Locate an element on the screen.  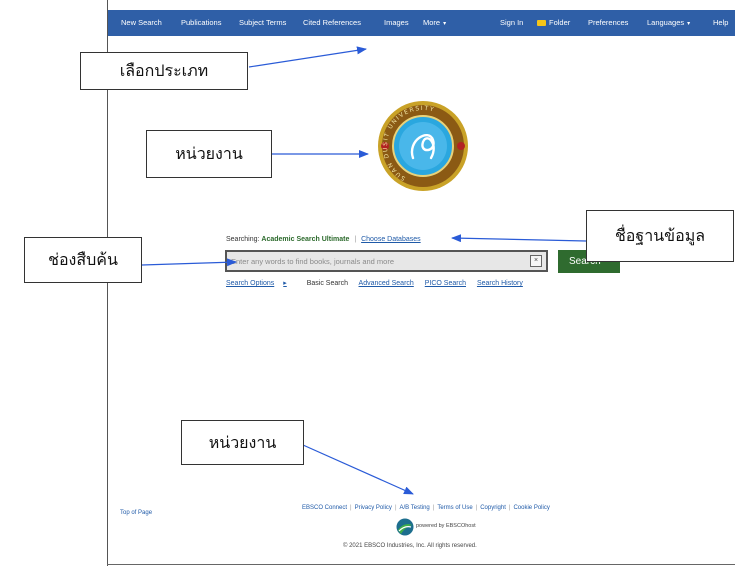
arrow-to-category is located at coordinates (307, 57).